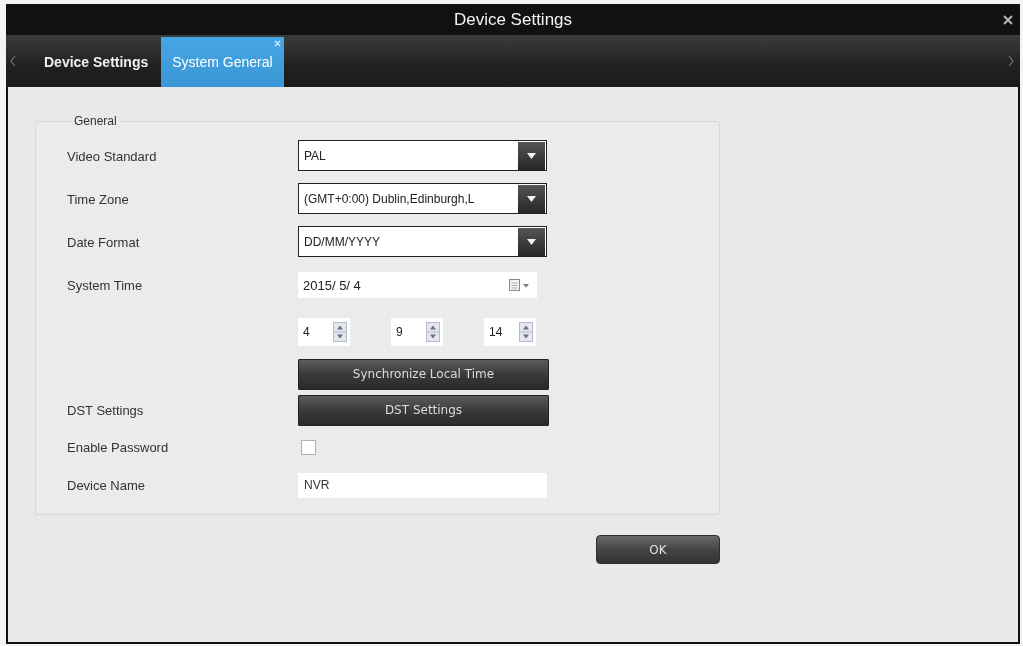 The width and height of the screenshot is (1023, 646). What do you see at coordinates (118, 447) in the screenshot?
I see `field-label: Enable Password` at bounding box center [118, 447].